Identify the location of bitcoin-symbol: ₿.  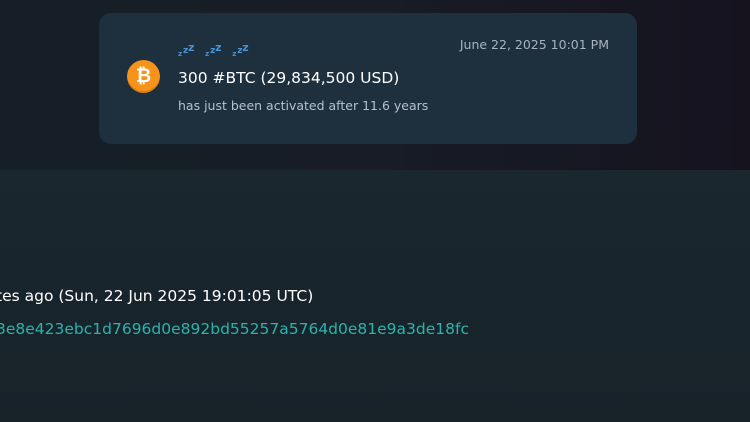
(143, 76).